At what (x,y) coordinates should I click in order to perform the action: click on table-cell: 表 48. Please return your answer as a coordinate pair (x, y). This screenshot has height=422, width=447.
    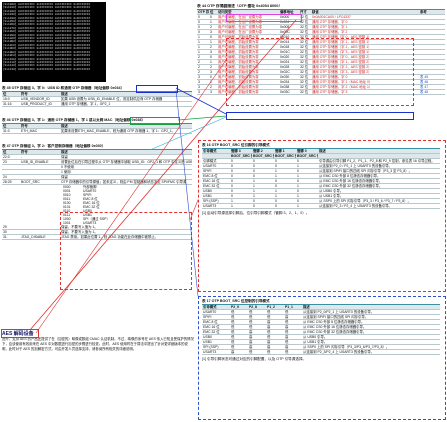
    Looking at the image, I should click on (432, 92).